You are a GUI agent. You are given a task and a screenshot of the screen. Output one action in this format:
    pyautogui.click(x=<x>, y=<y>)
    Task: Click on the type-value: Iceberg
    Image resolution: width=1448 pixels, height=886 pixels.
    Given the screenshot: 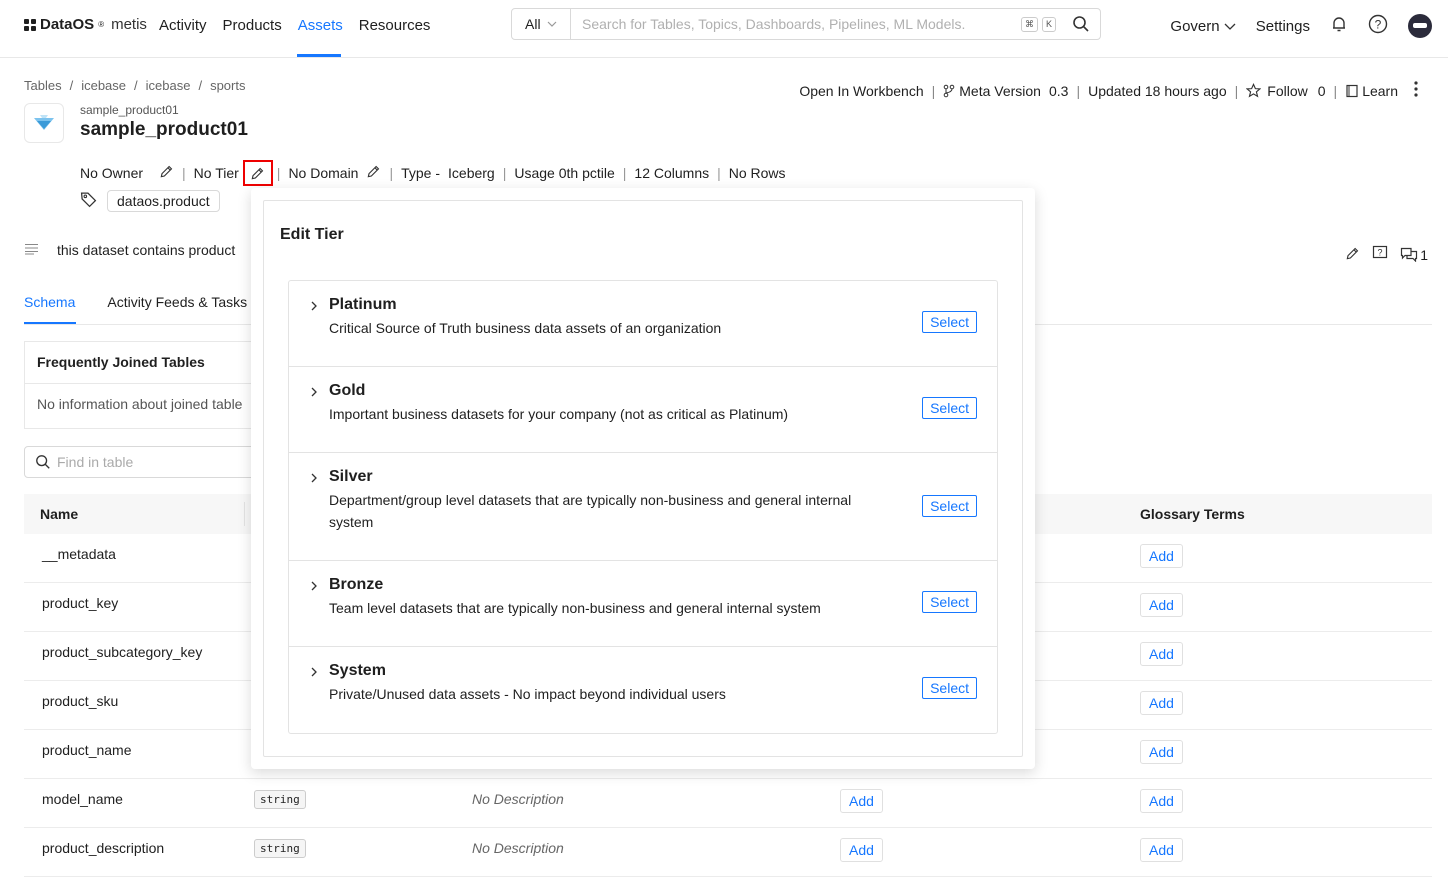 What is the action you would take?
    pyautogui.click(x=471, y=173)
    